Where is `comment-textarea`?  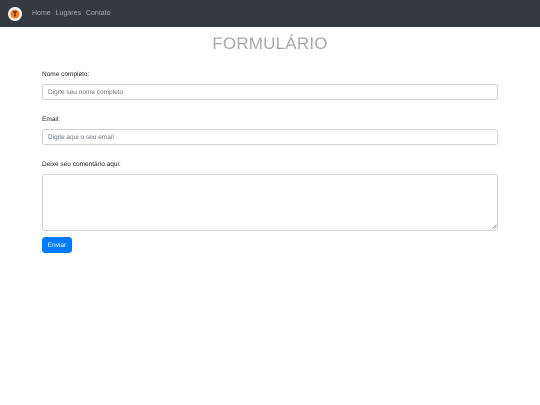 comment-textarea is located at coordinates (270, 202).